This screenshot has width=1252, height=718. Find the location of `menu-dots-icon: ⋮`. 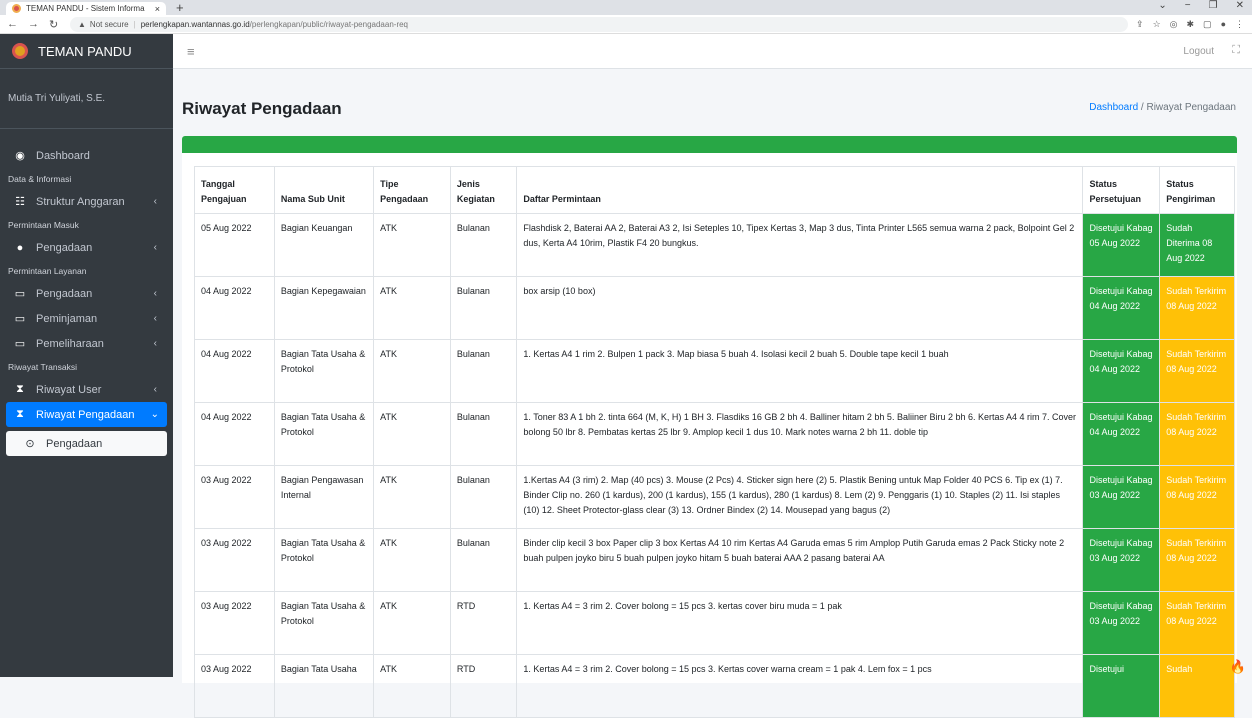

menu-dots-icon: ⋮ is located at coordinates (1239, 24).